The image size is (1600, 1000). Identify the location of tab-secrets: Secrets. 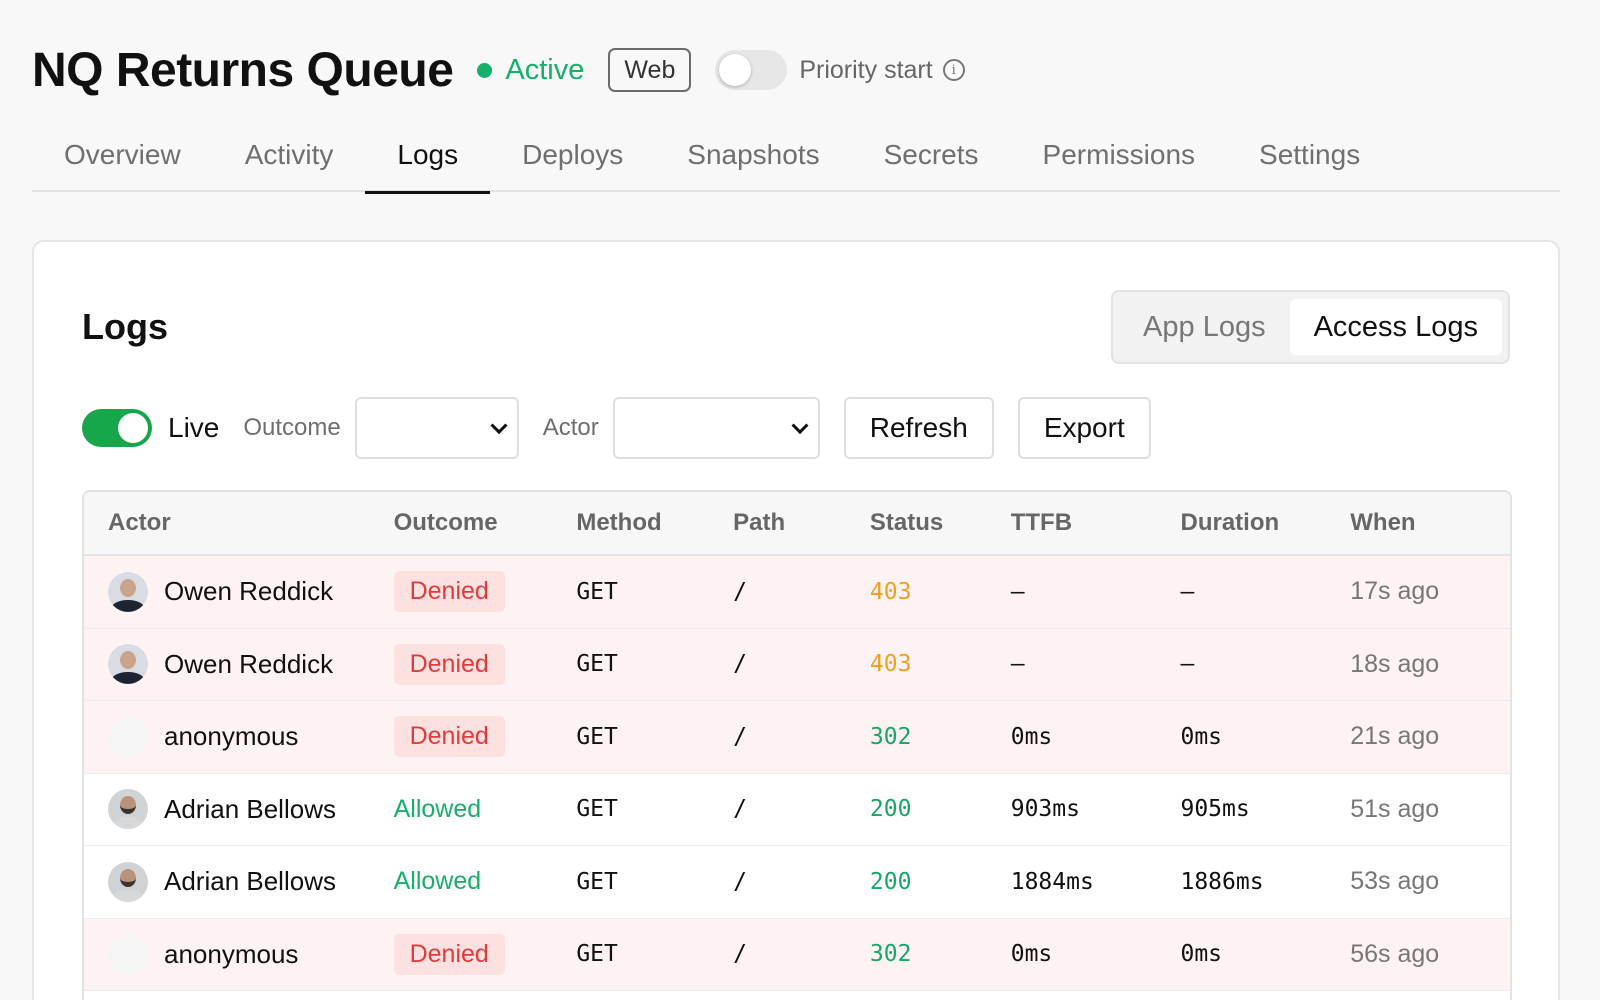
(931, 155).